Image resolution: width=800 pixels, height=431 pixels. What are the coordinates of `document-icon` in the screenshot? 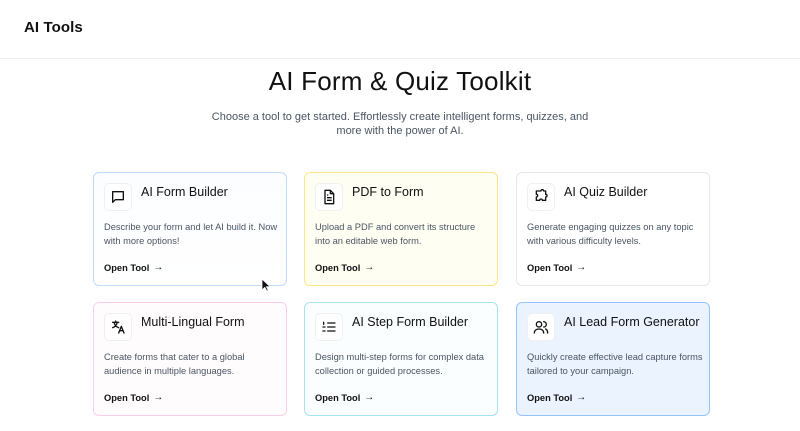 It's located at (329, 197).